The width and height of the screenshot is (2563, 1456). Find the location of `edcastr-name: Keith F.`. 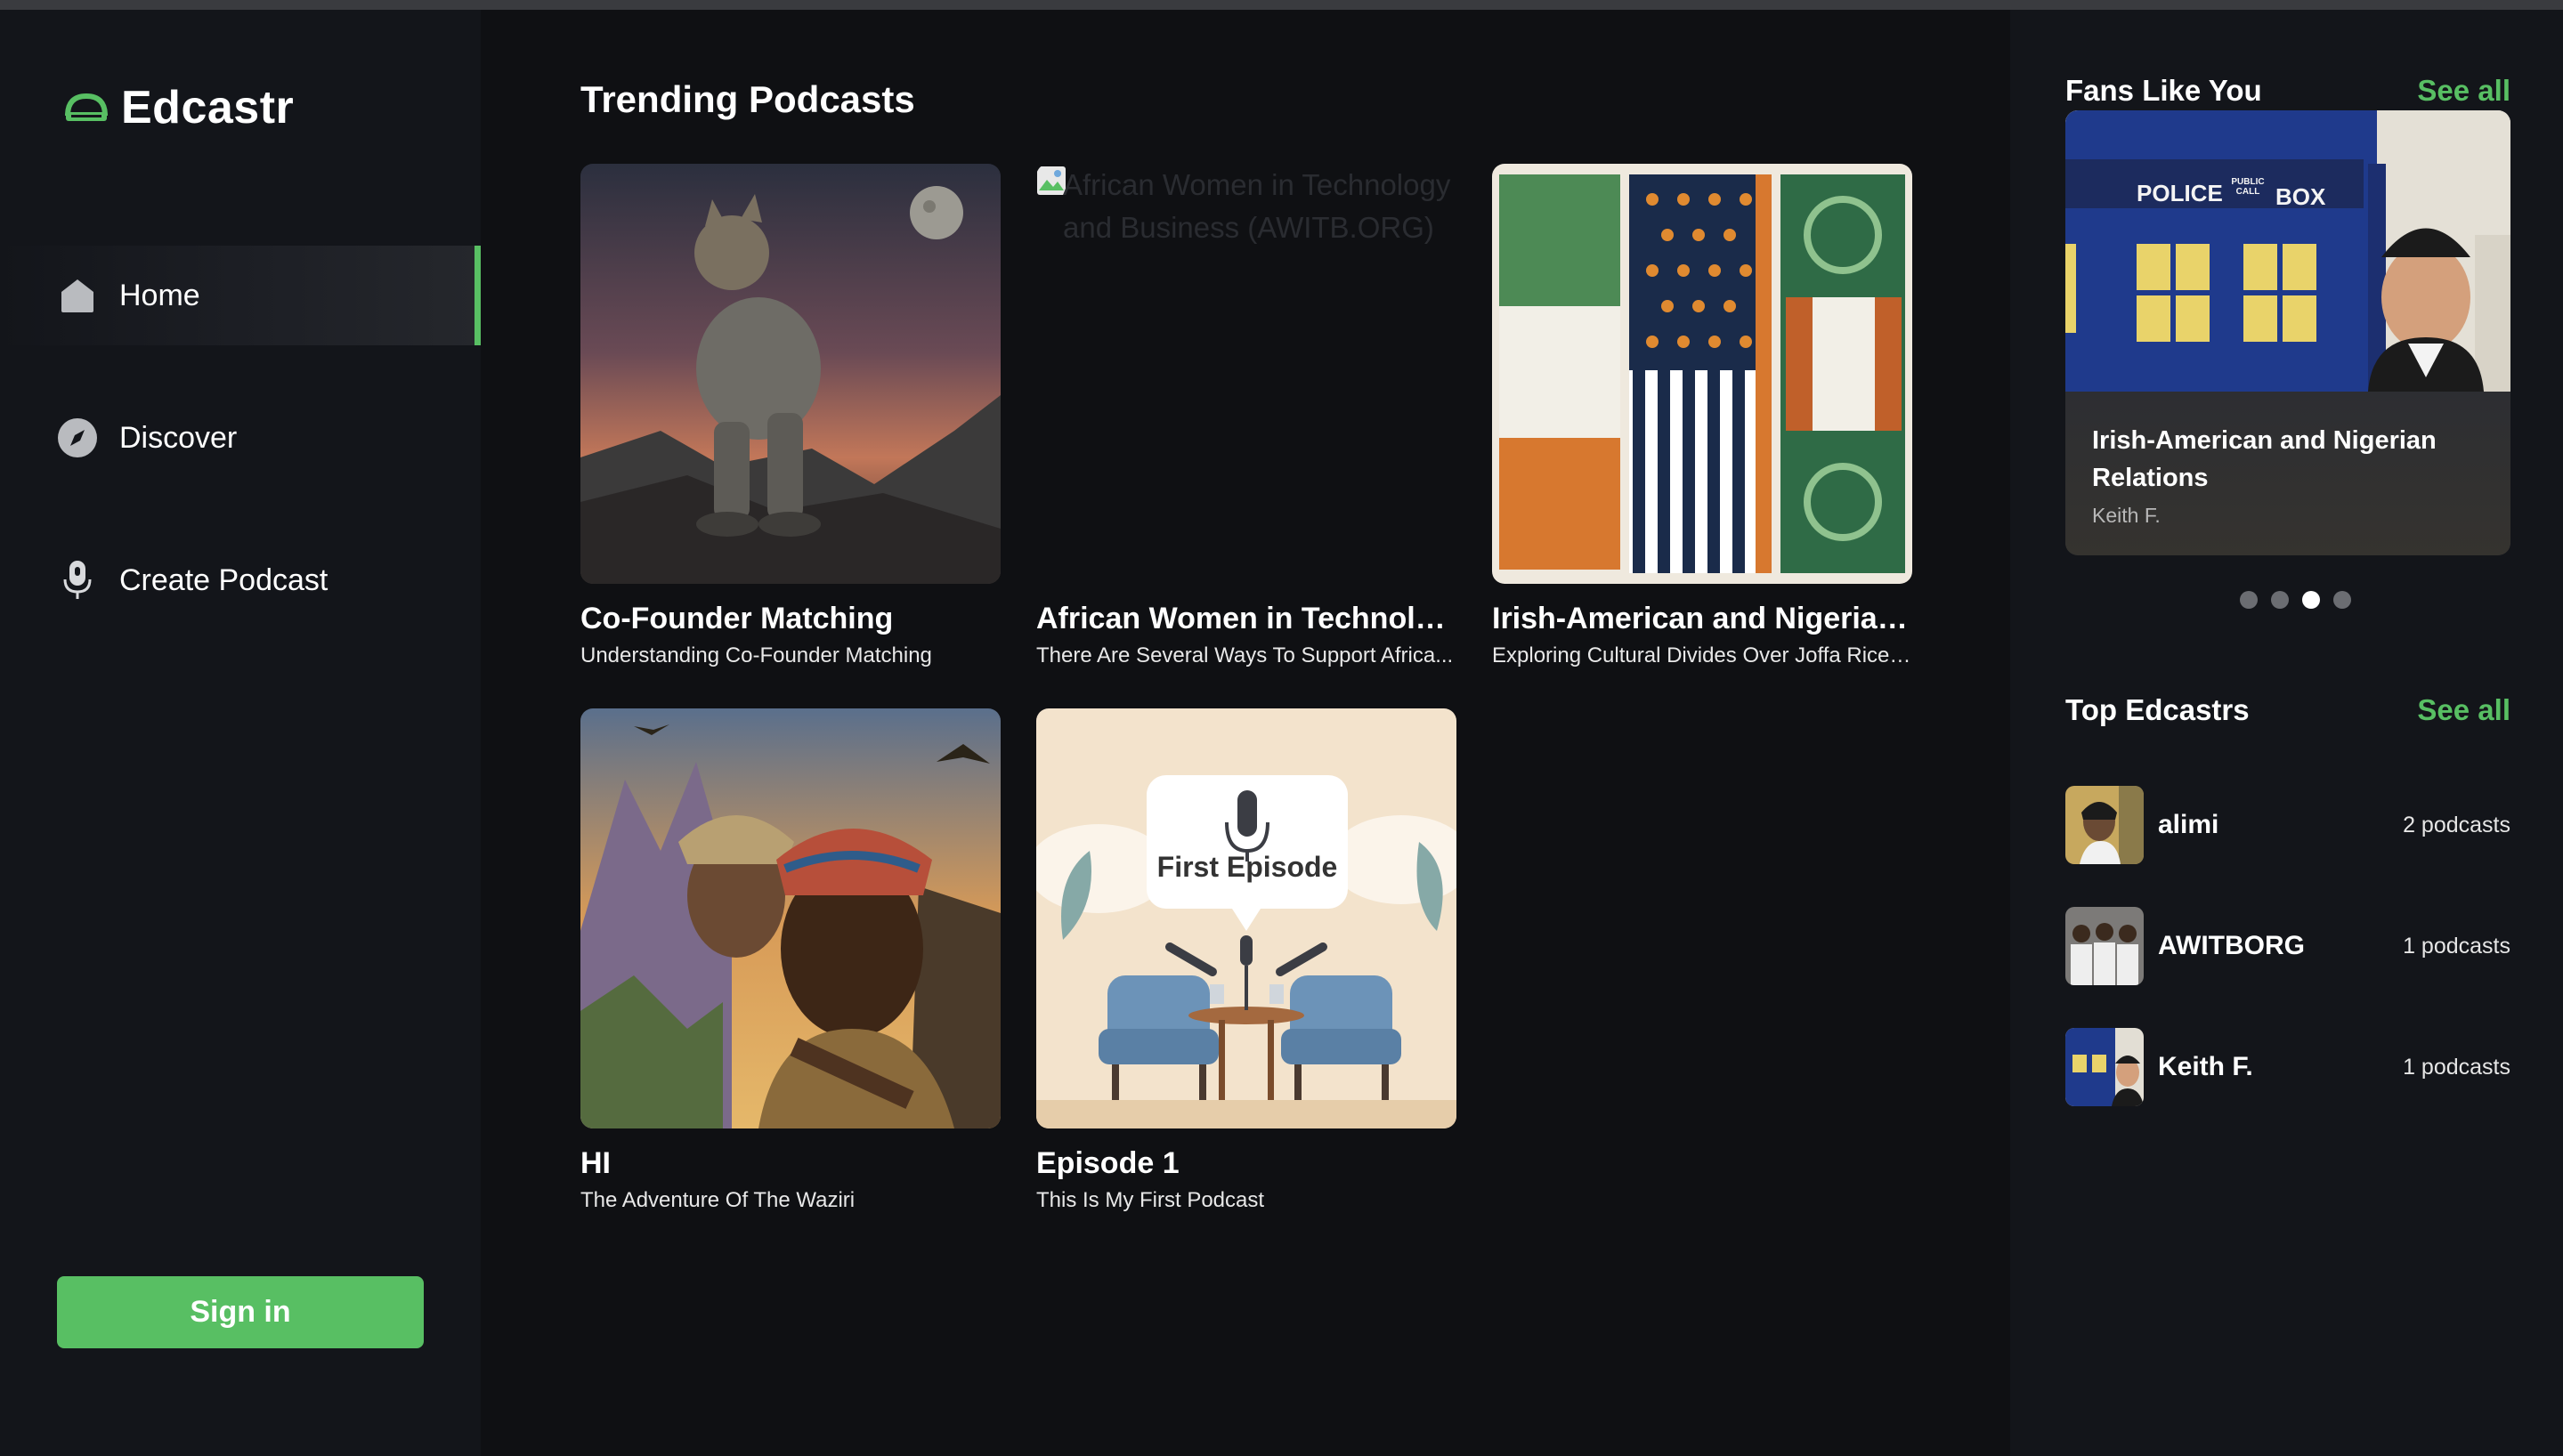

edcastr-name: Keith F. is located at coordinates (2205, 1066).